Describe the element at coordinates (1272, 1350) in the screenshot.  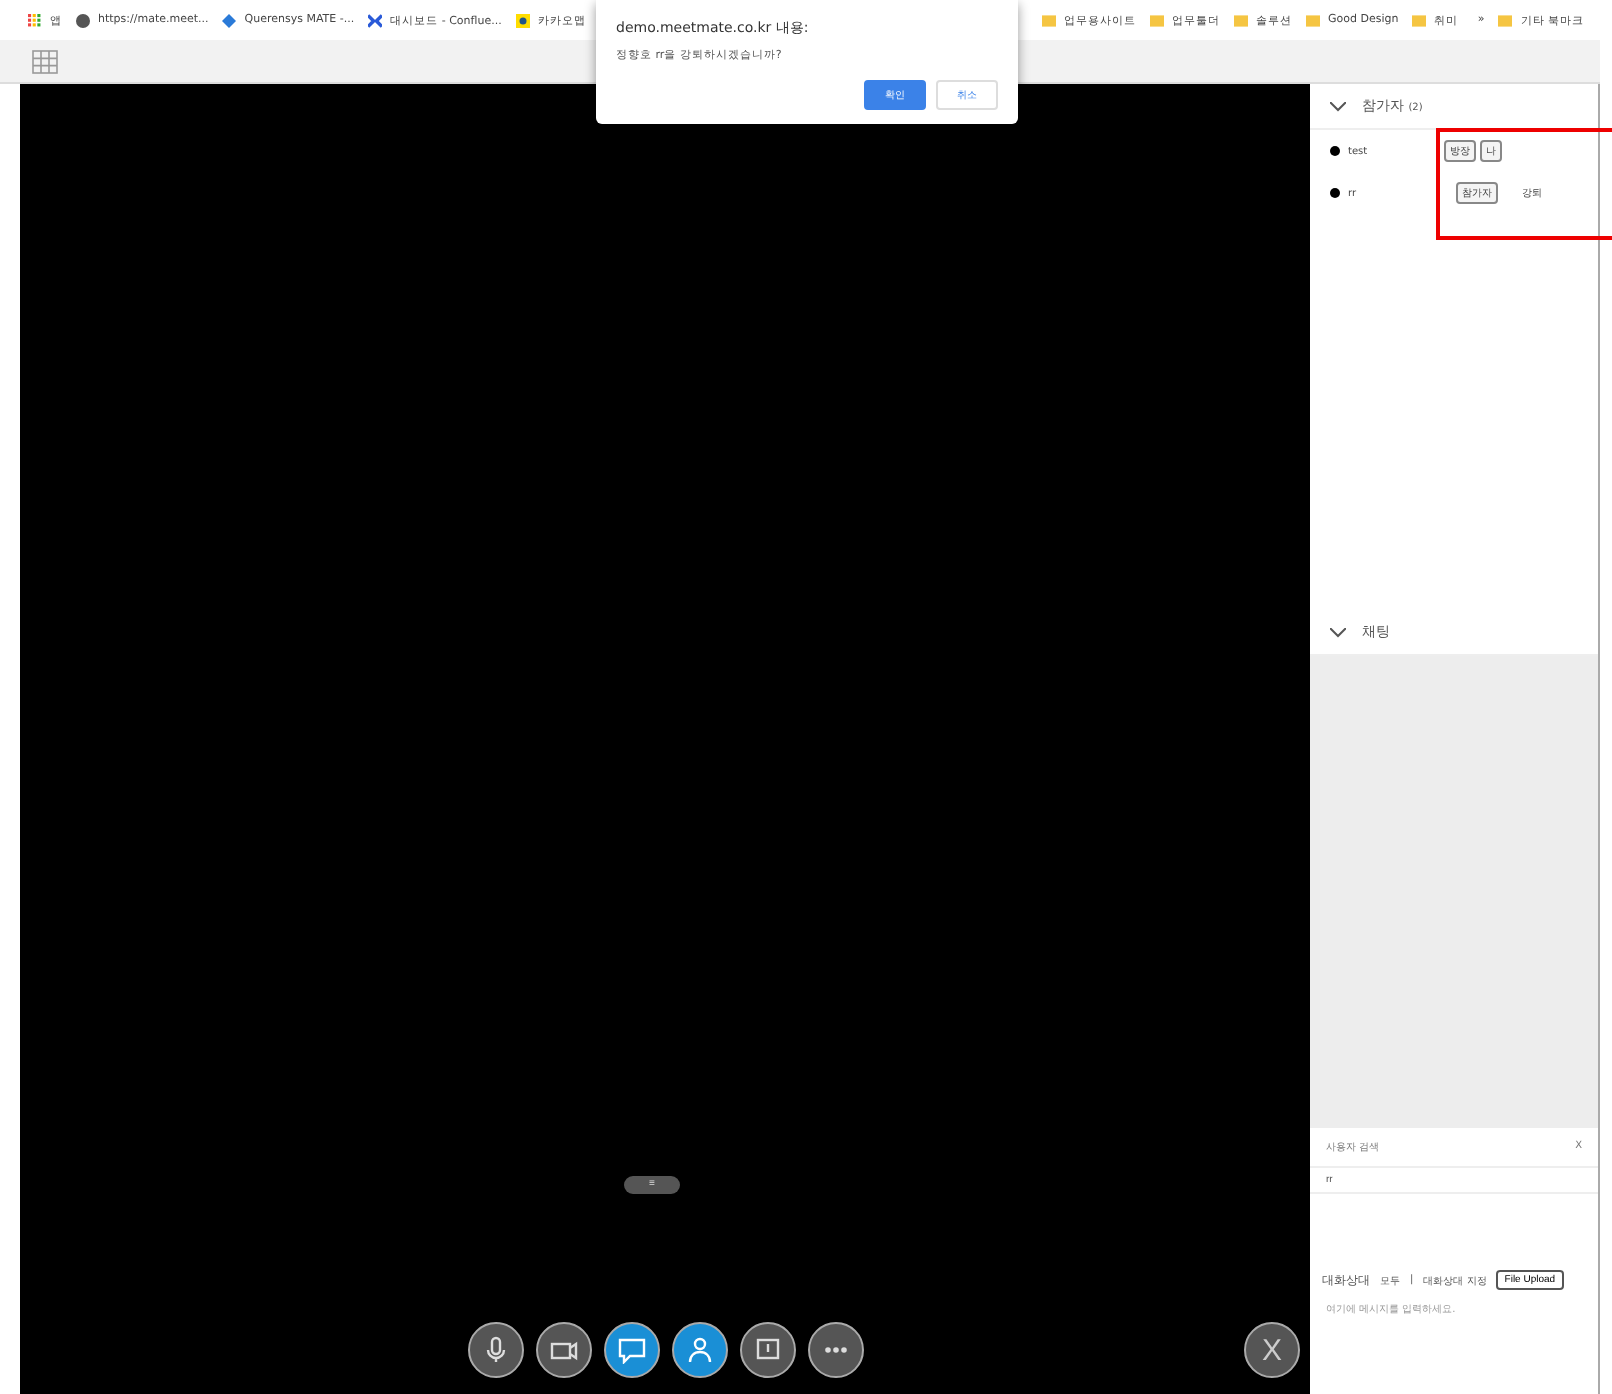
I see `leave-button: X` at that location.